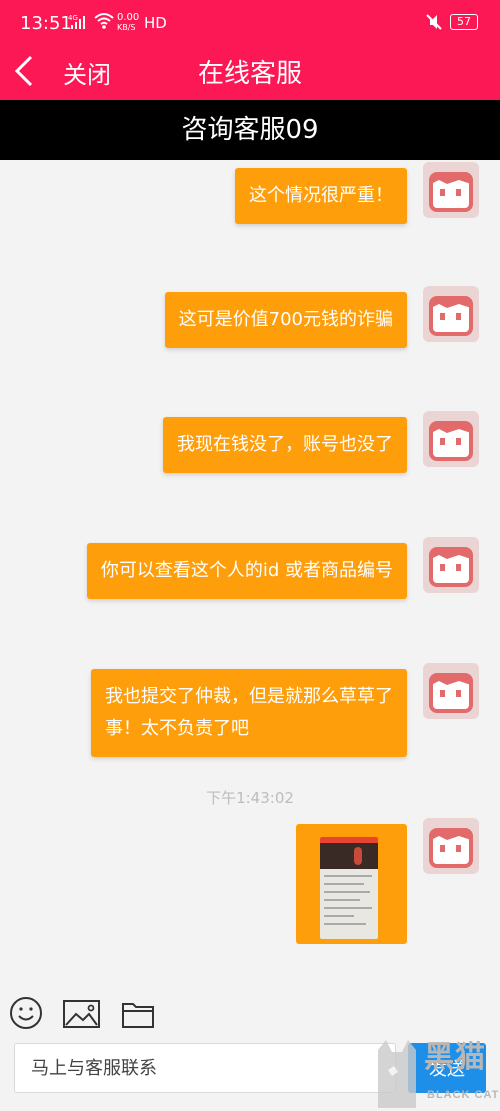  What do you see at coordinates (246, 571) in the screenshot?
I see `message-bubble: 你可以查看这个人的id 或者商品编号` at bounding box center [246, 571].